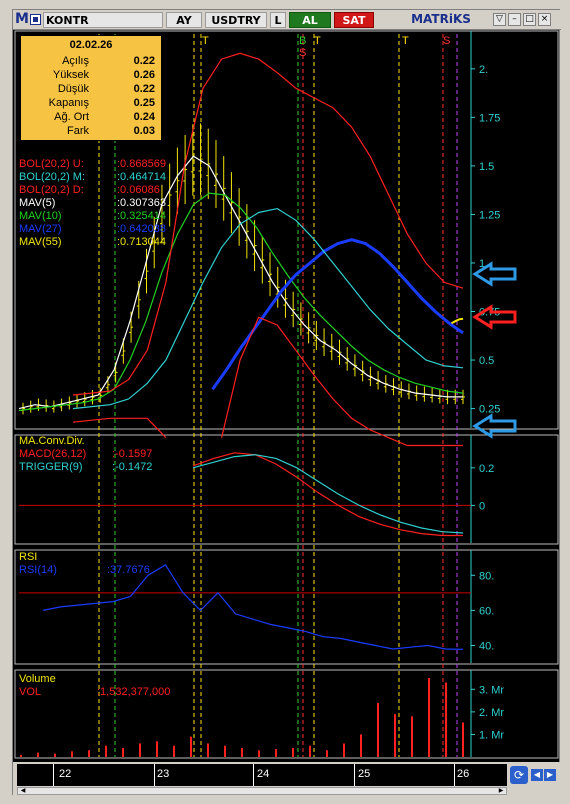  I want to click on bottom-bar: 22 23 24 25 26 ◀ ▶ ⟳ ◀ ▶, so click(287, 779).